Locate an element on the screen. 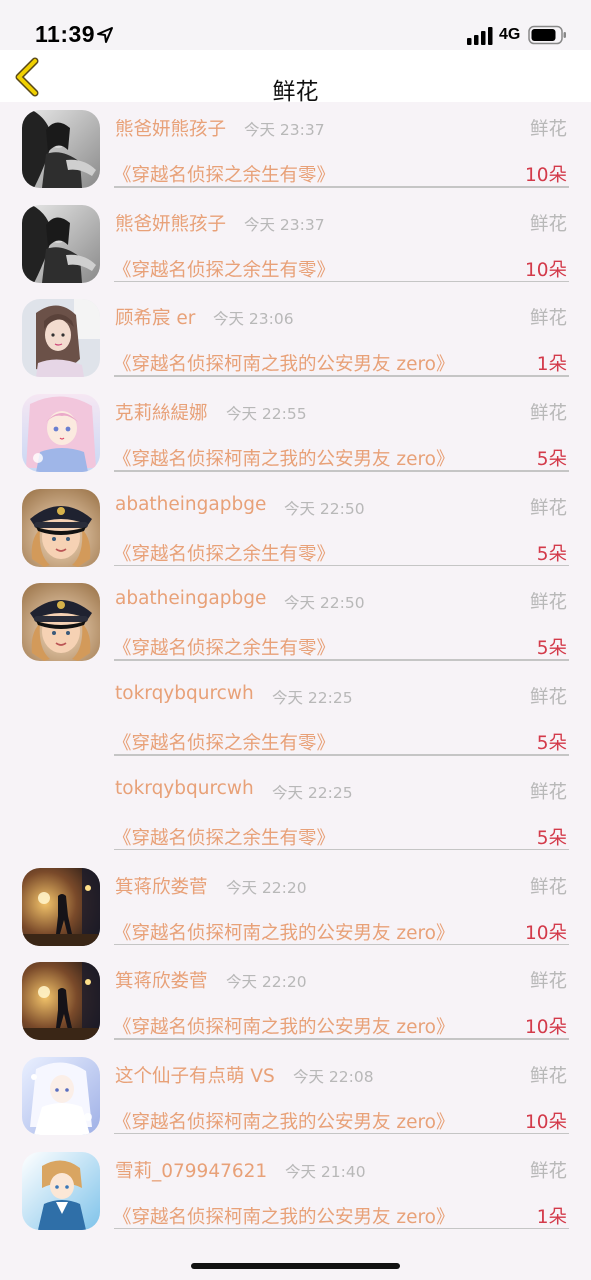 The width and height of the screenshot is (591, 1280). list-item: tokrqybqurcwh 今天 22:25 鲜花 《穿越名侦探之余生有零》 5朵 is located at coordinates (295, 717).